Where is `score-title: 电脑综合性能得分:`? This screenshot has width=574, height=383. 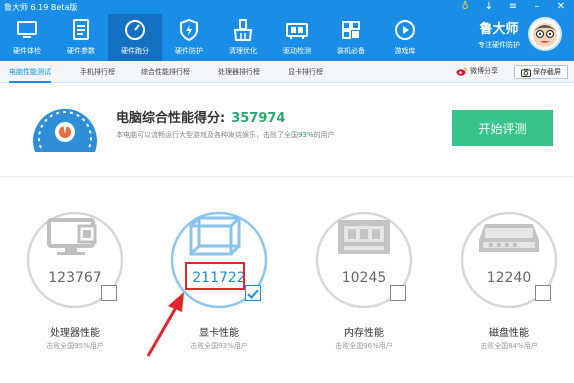
score-title: 电脑综合性能得分: is located at coordinates (171, 118).